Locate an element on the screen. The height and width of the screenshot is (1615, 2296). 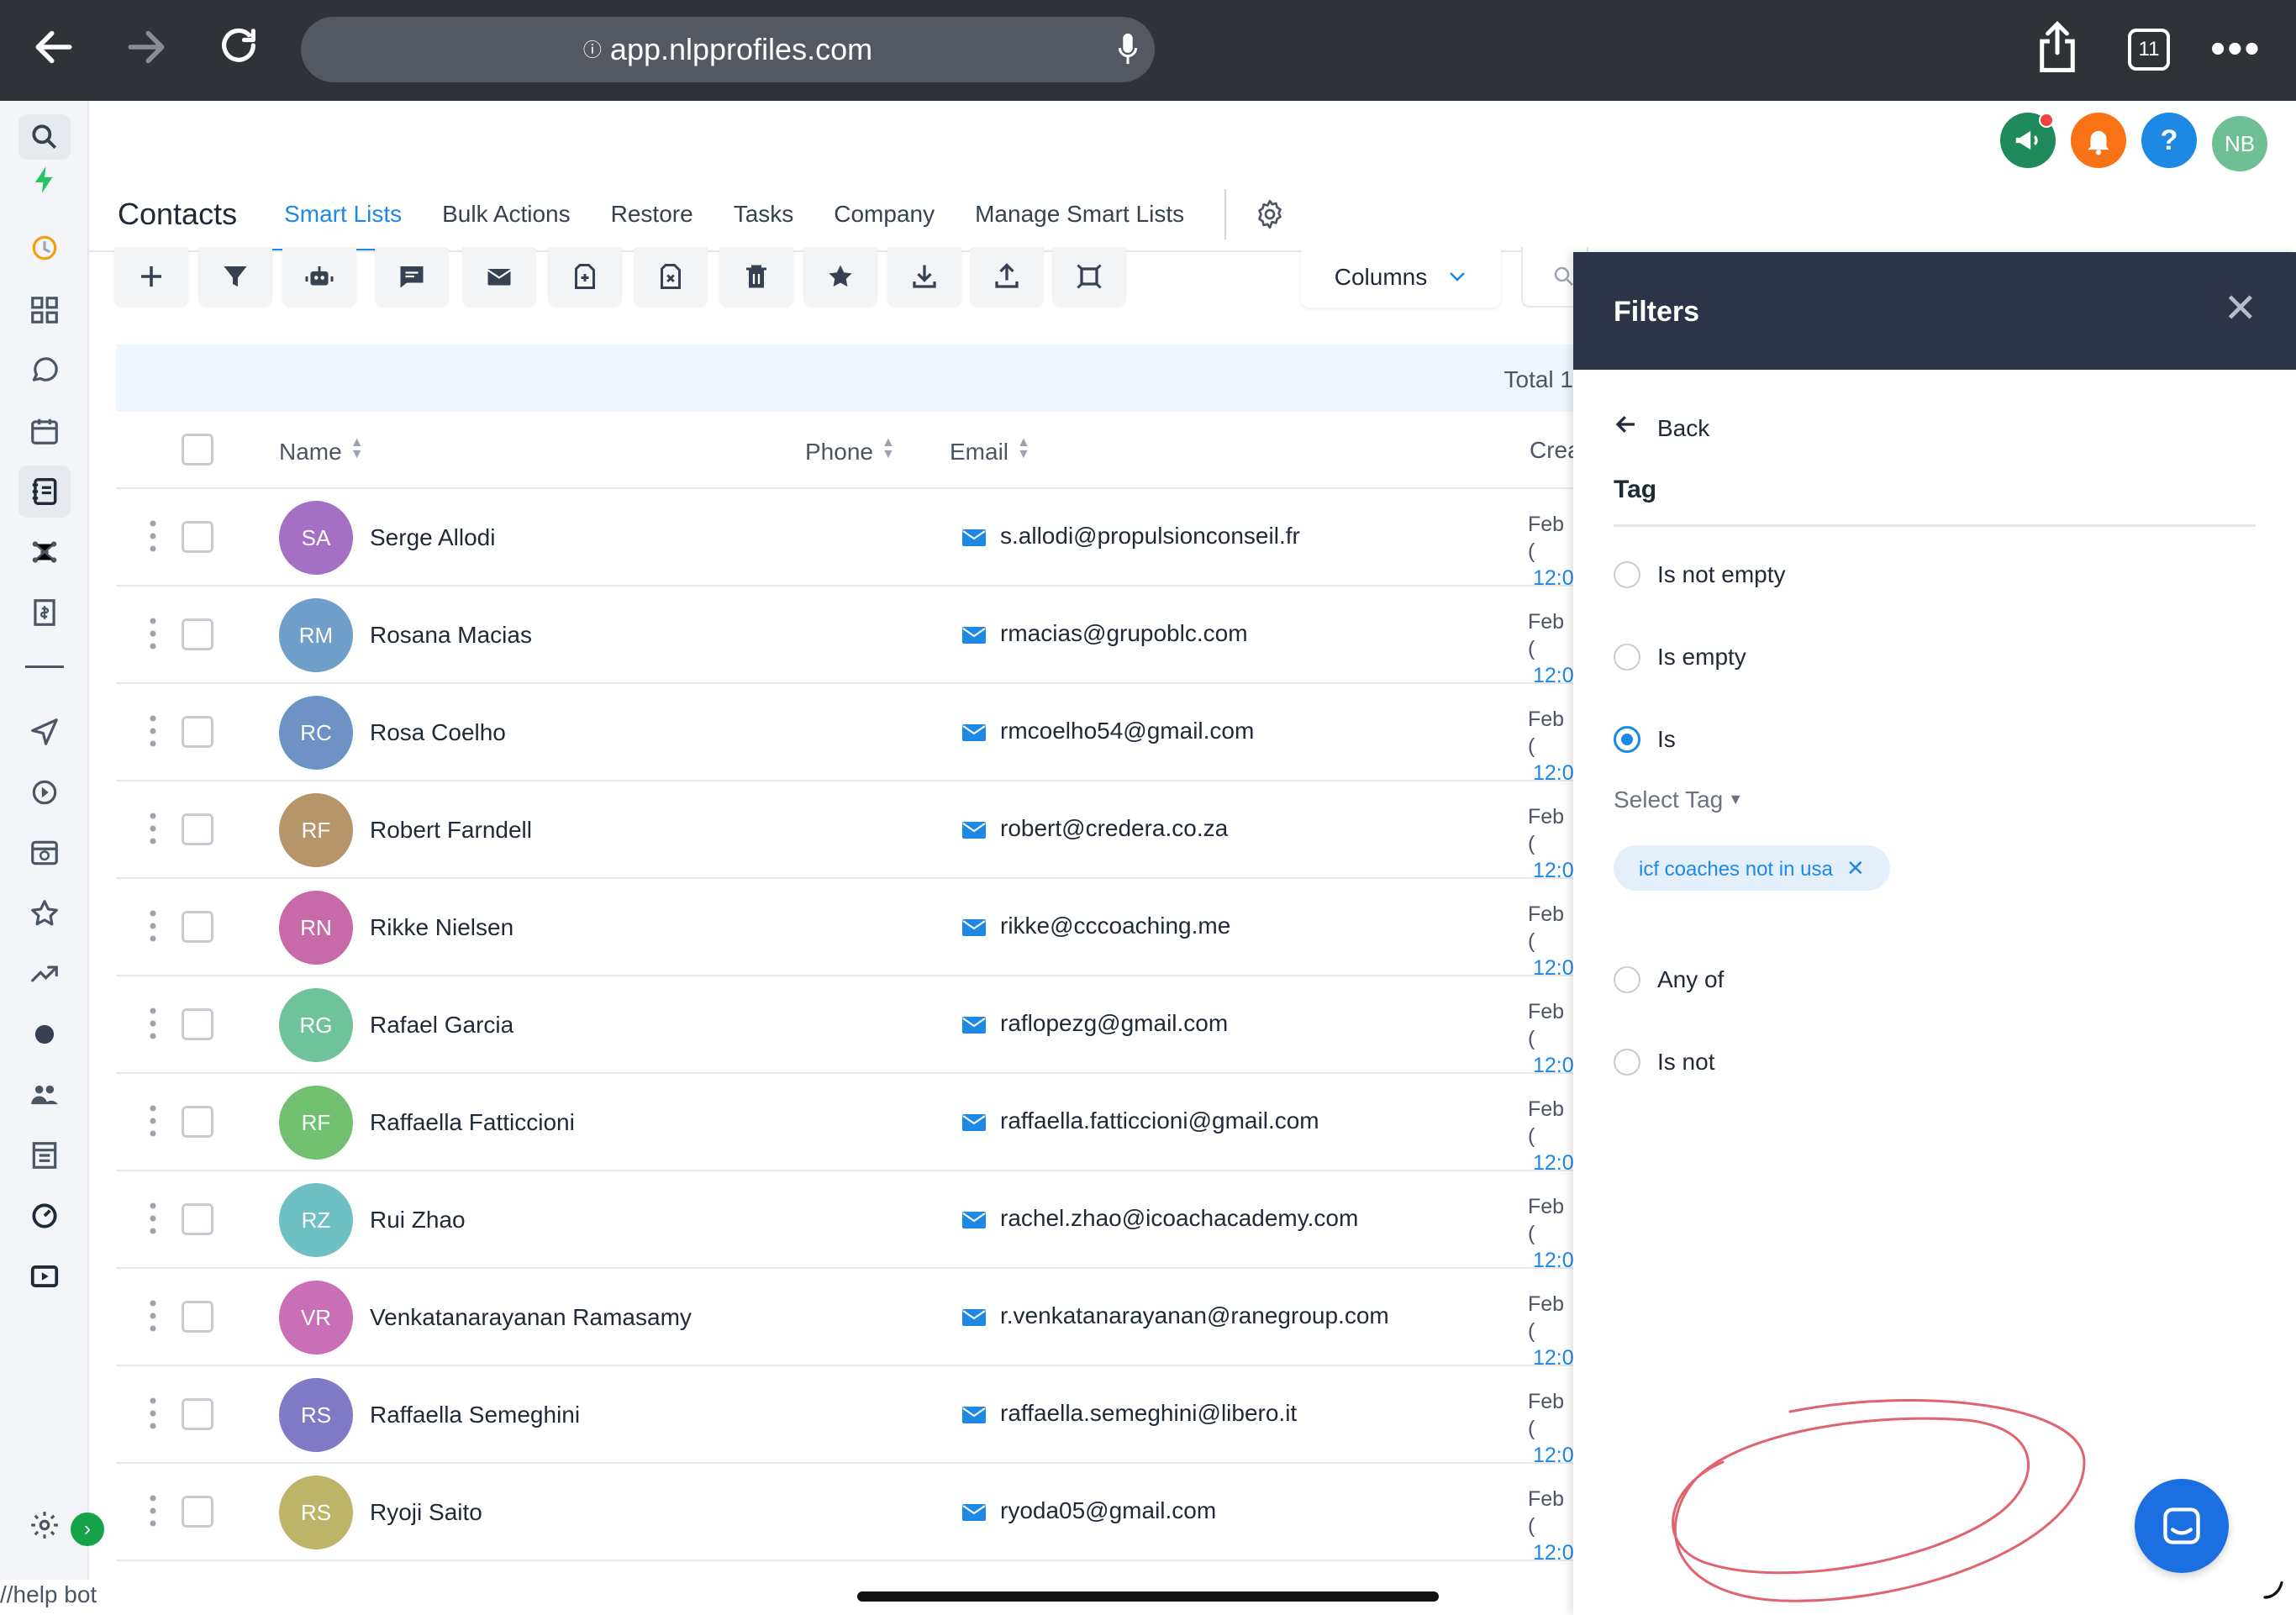
calendar-icon is located at coordinates (44, 431).